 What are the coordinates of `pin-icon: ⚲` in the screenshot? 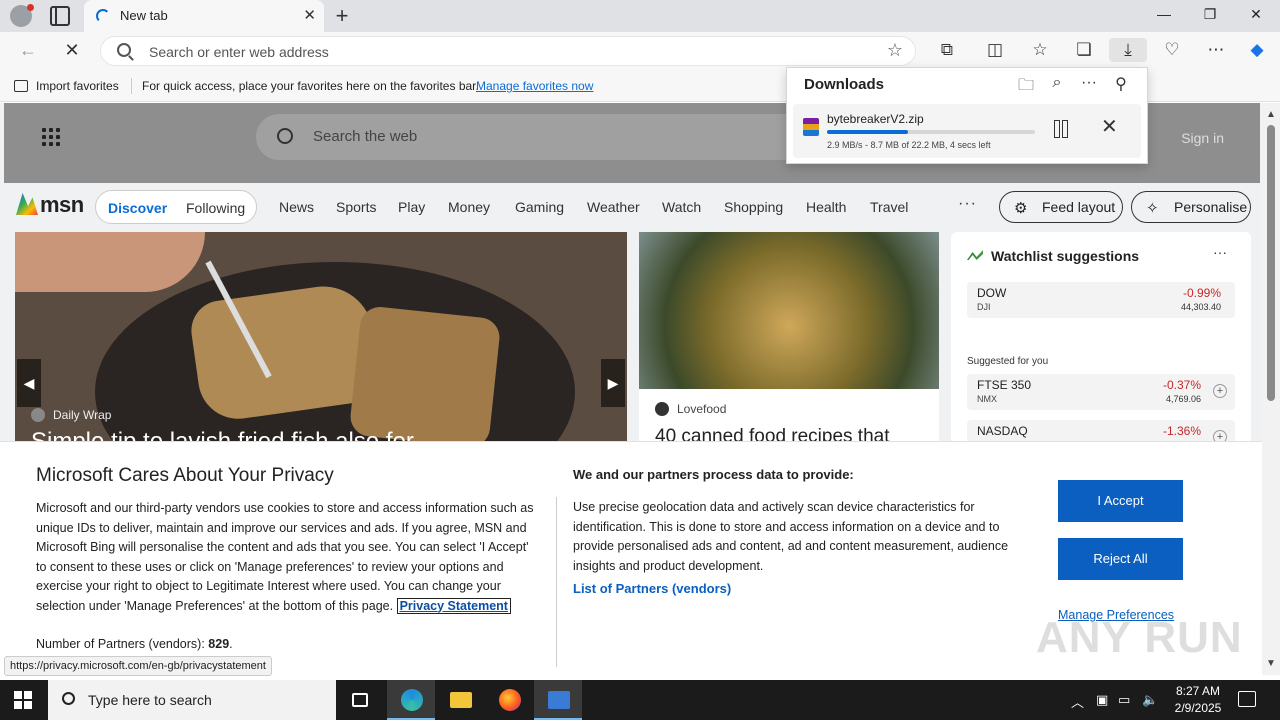 It's located at (1121, 84).